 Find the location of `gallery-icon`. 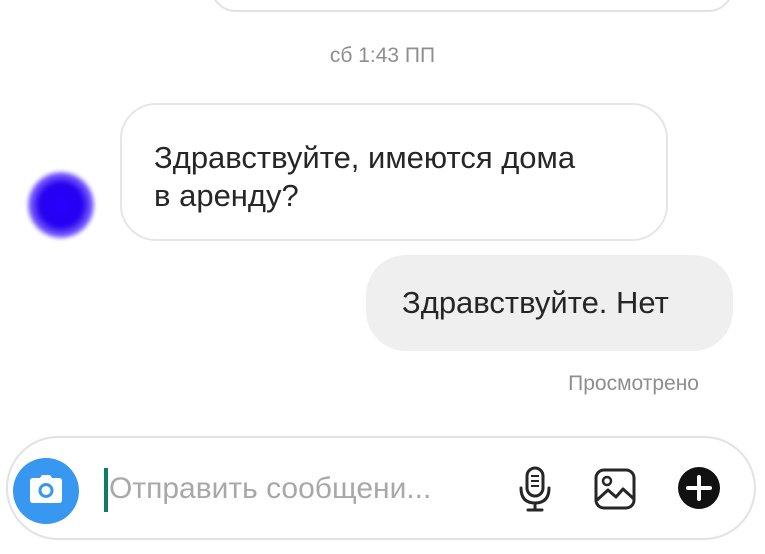

gallery-icon is located at coordinates (615, 491).